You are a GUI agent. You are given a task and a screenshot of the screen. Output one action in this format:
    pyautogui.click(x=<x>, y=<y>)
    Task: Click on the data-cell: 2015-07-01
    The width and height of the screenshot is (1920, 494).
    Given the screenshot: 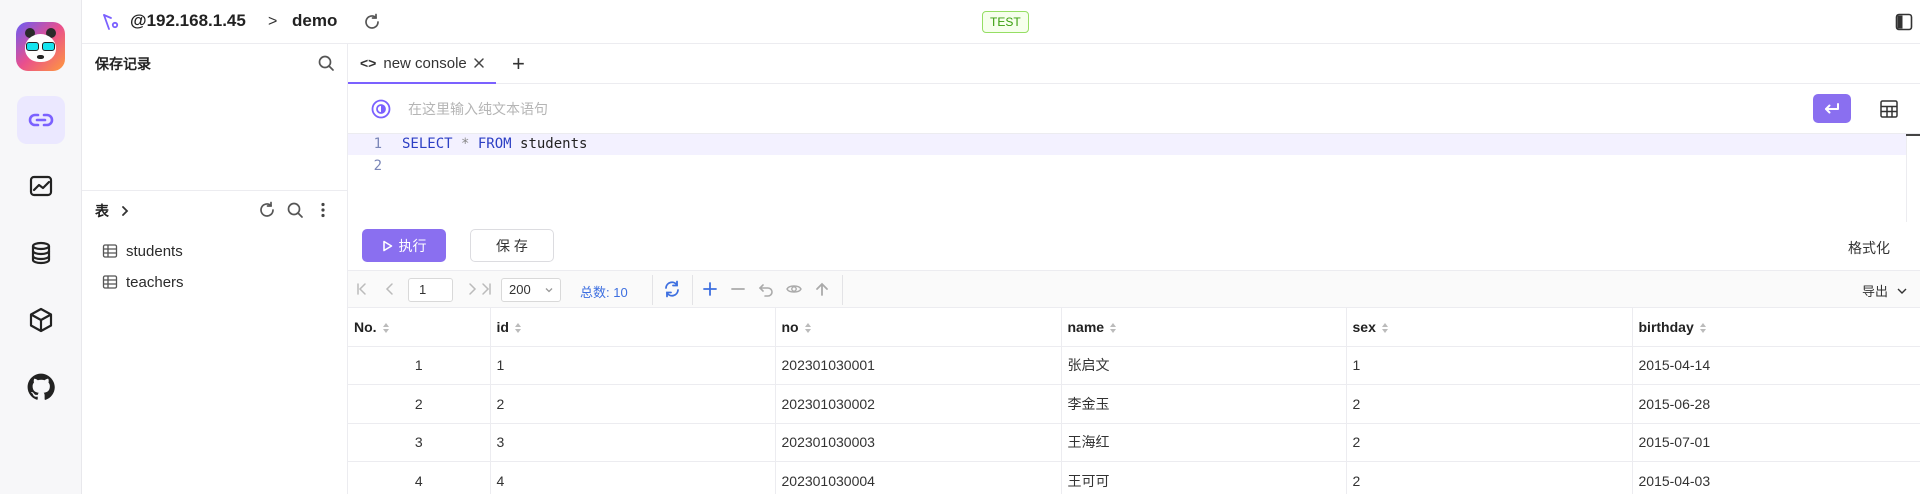 What is the action you would take?
    pyautogui.click(x=1776, y=442)
    